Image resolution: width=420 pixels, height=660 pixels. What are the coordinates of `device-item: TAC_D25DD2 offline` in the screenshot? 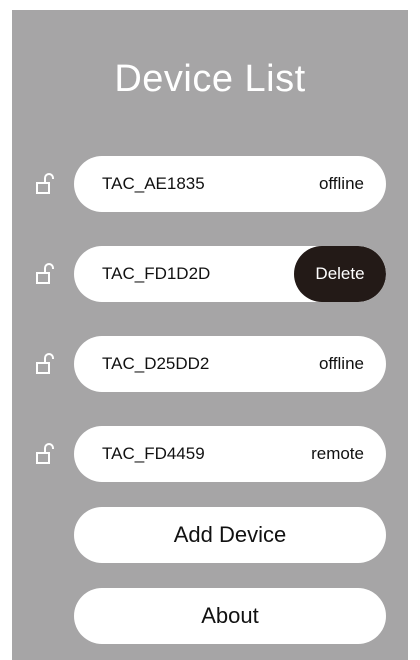 It's located at (230, 364).